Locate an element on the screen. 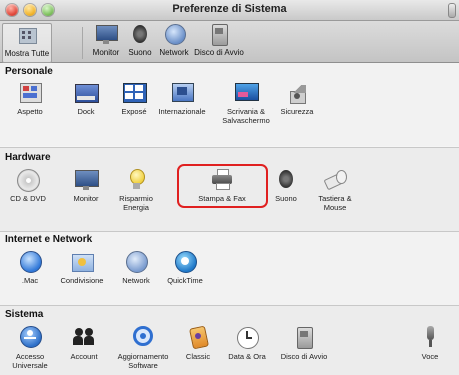  toolbar-item-label: Mostra Tutte is located at coordinates (27, 53).